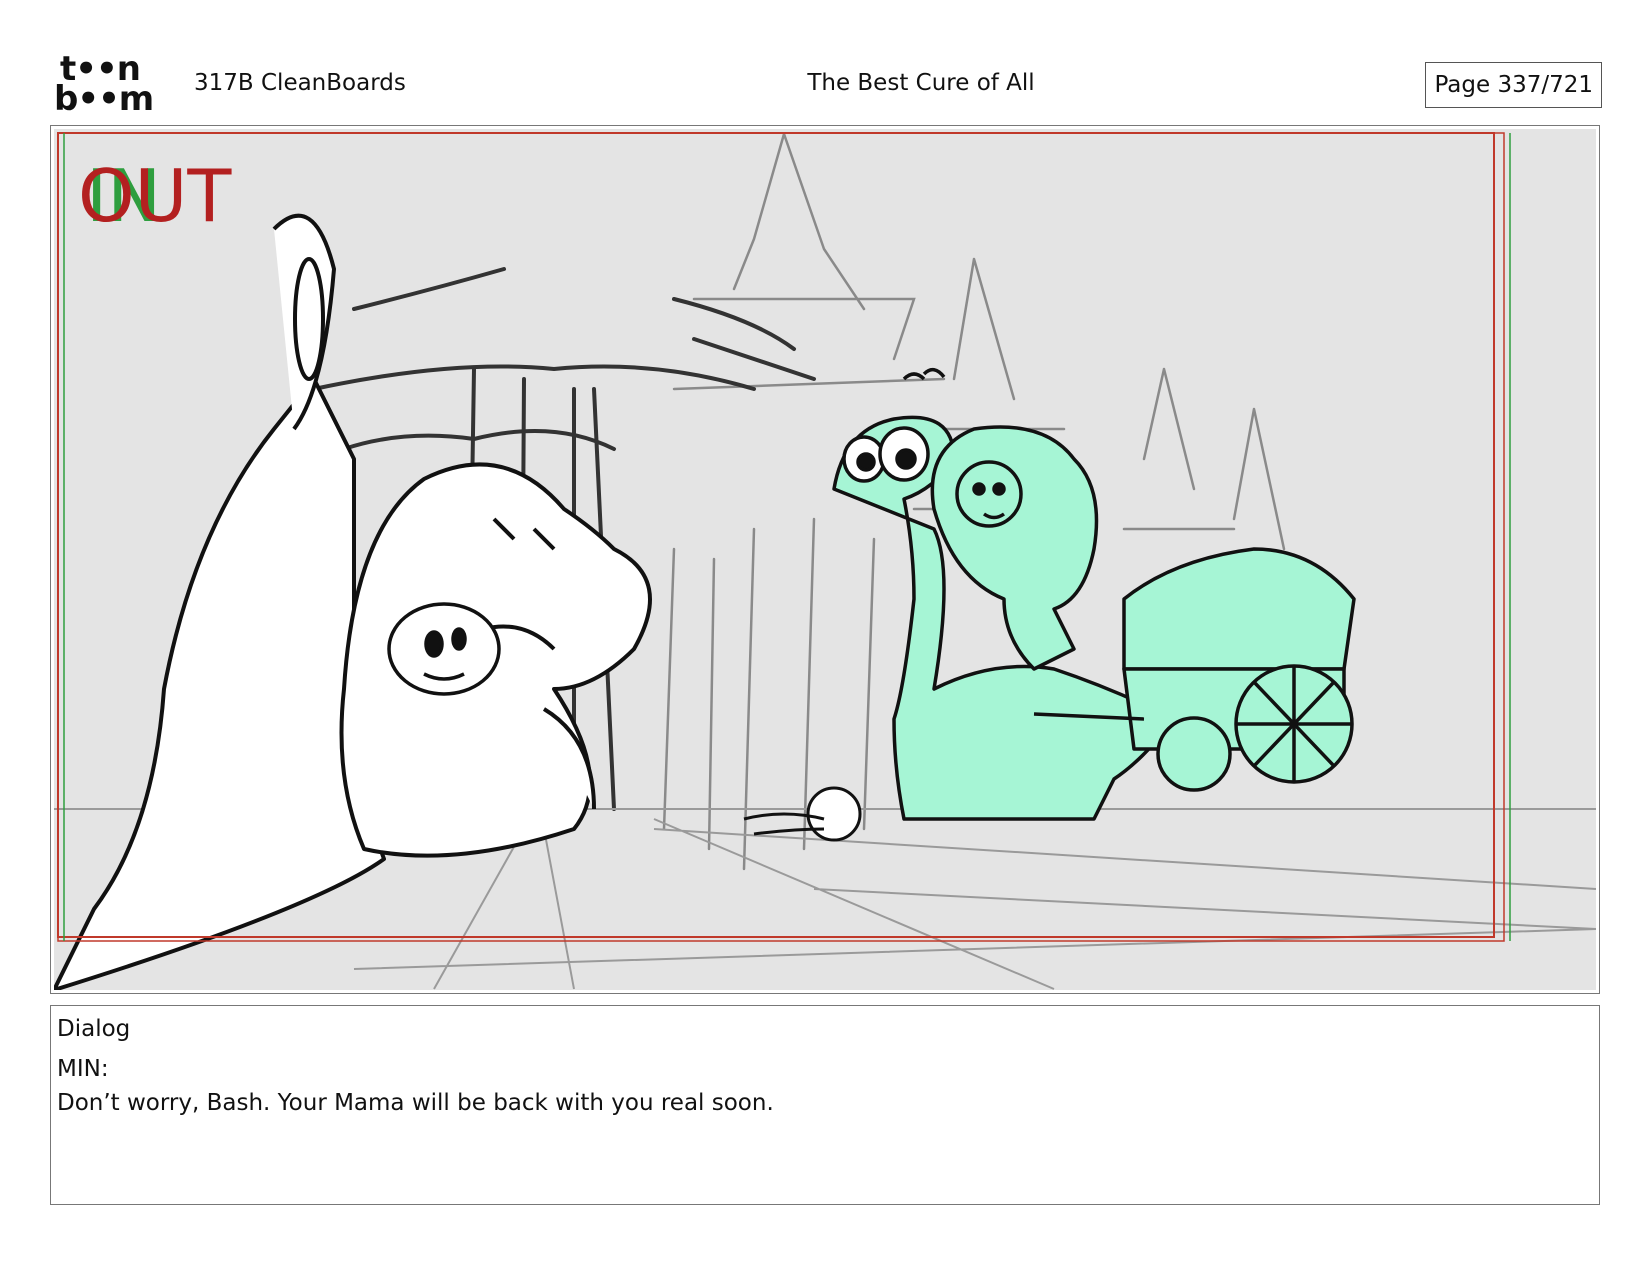  Describe the element at coordinates (444, 649) in the screenshot. I see `baby-dino-bash` at that location.